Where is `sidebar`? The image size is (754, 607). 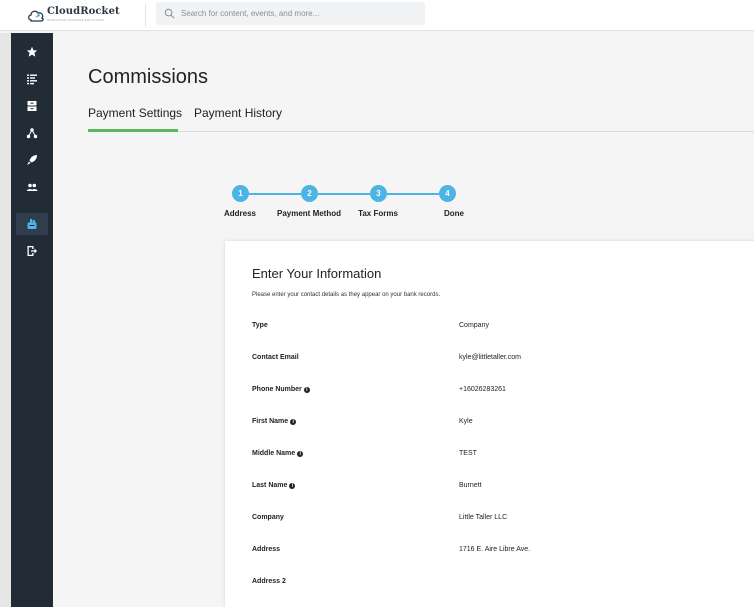 sidebar is located at coordinates (32, 320).